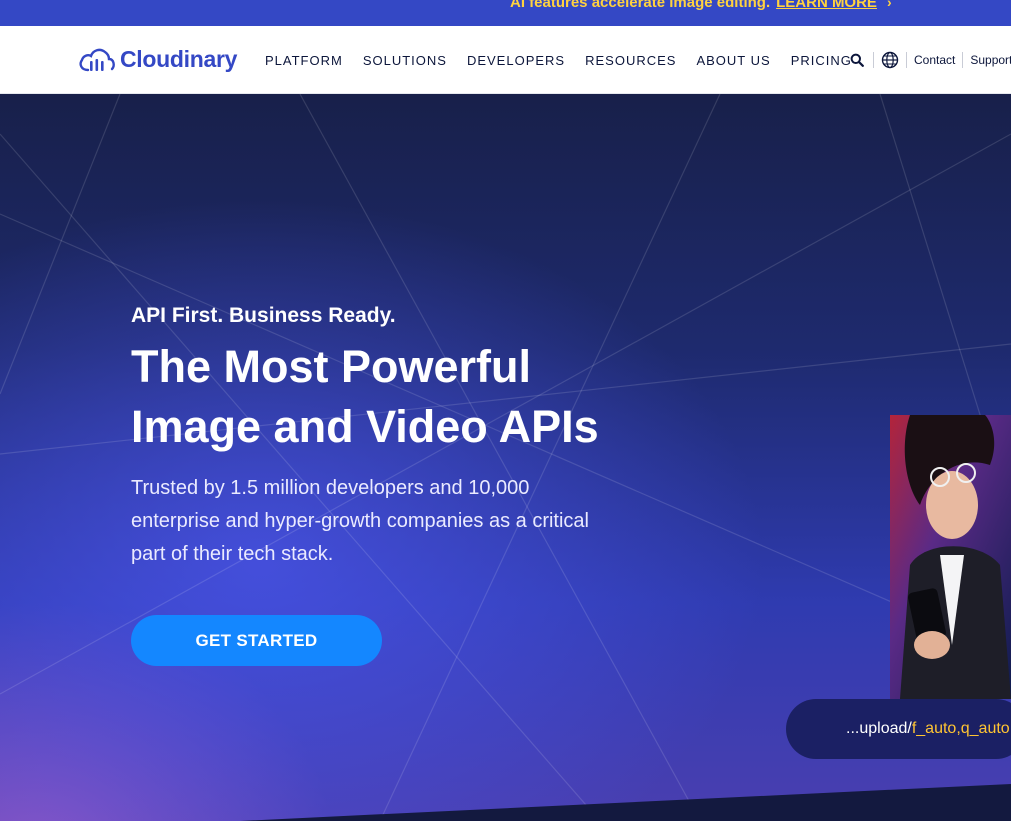  Describe the element at coordinates (890, 60) in the screenshot. I see `globe-icon` at that location.